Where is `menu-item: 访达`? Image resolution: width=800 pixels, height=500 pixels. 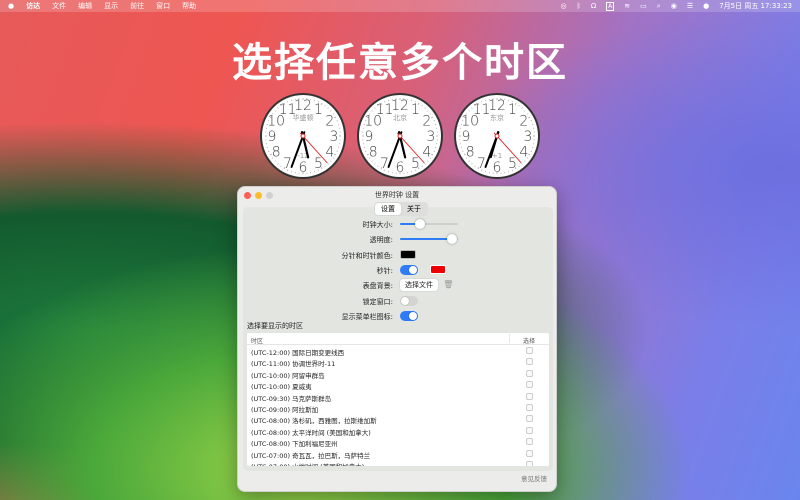
menu-item: 访达 is located at coordinates (33, 6).